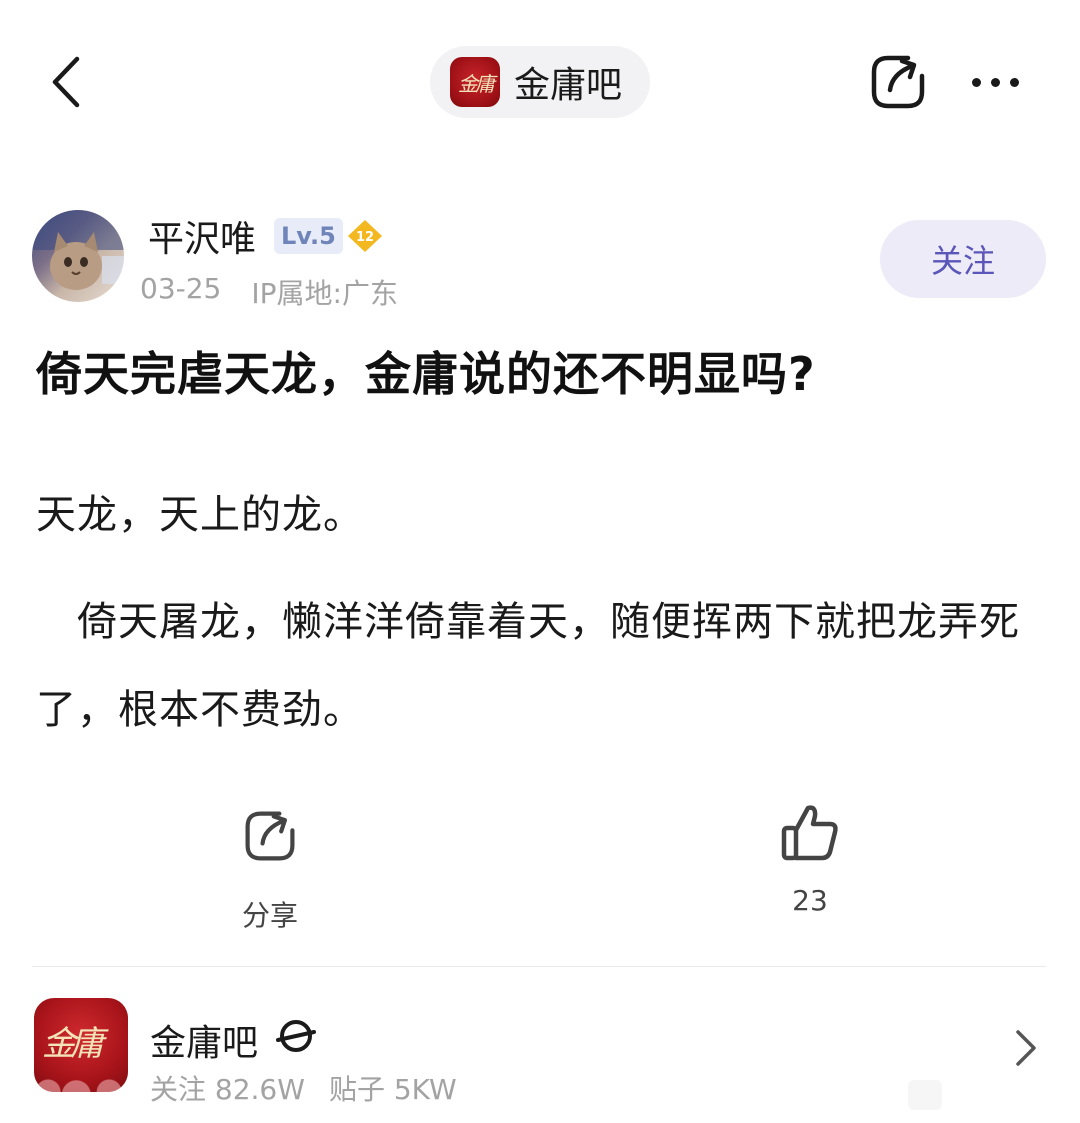 This screenshot has width=1080, height=1123. I want to click on back-button, so click(66, 82).